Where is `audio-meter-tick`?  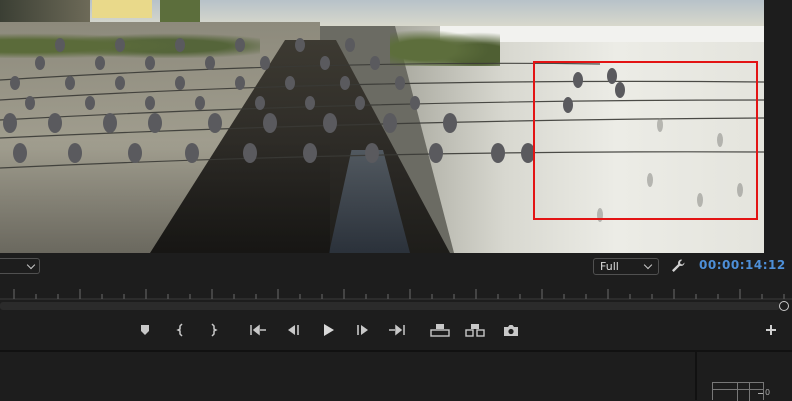
audio-meter-tick is located at coordinates (760, 393).